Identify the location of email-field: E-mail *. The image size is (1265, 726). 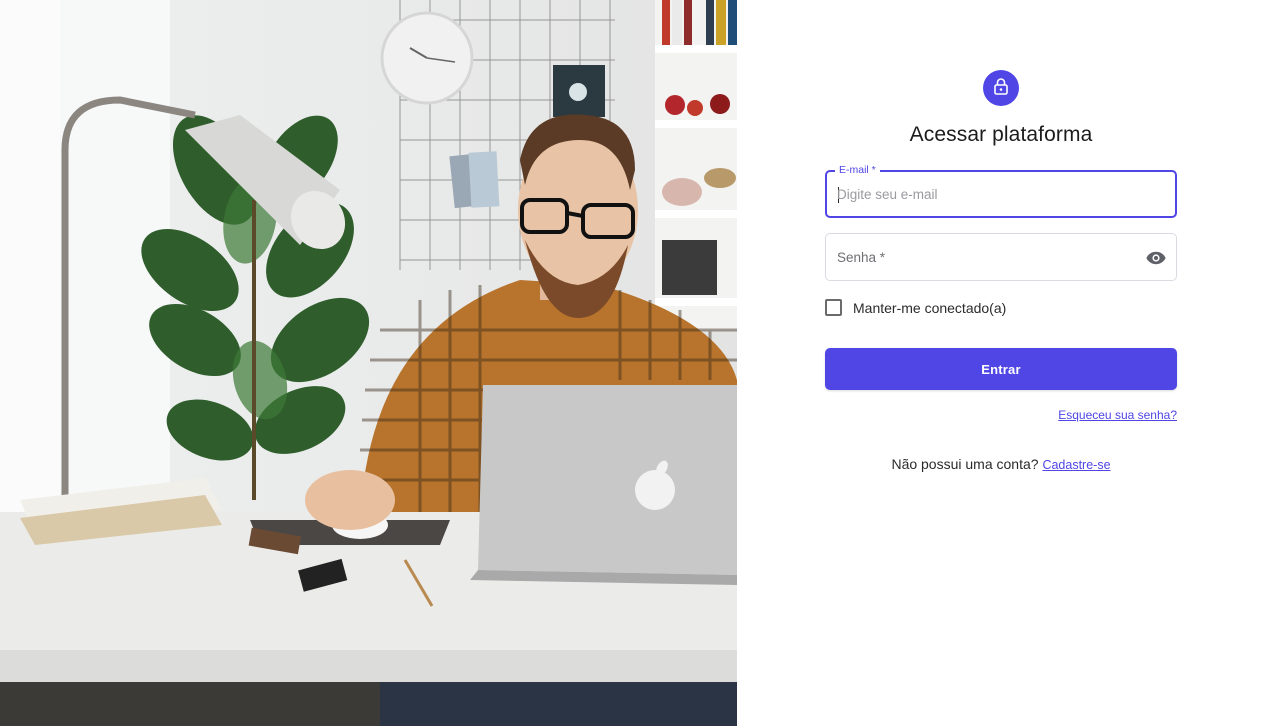
(1001, 191).